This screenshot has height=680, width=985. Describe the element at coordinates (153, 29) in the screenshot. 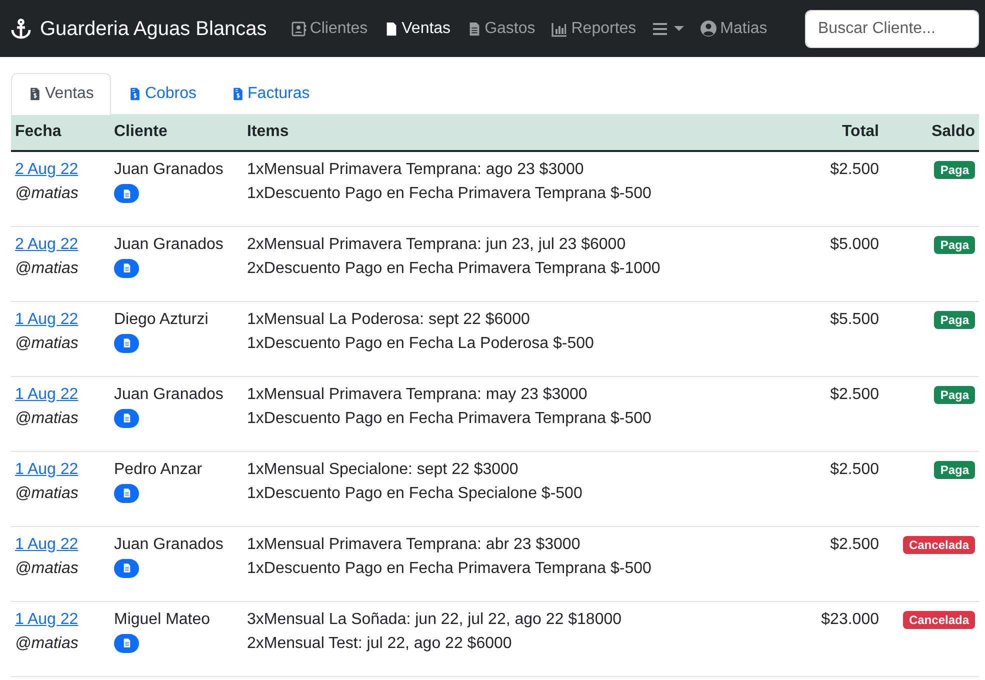

I see `brand-title: Guarderia Aguas Blancas` at that location.